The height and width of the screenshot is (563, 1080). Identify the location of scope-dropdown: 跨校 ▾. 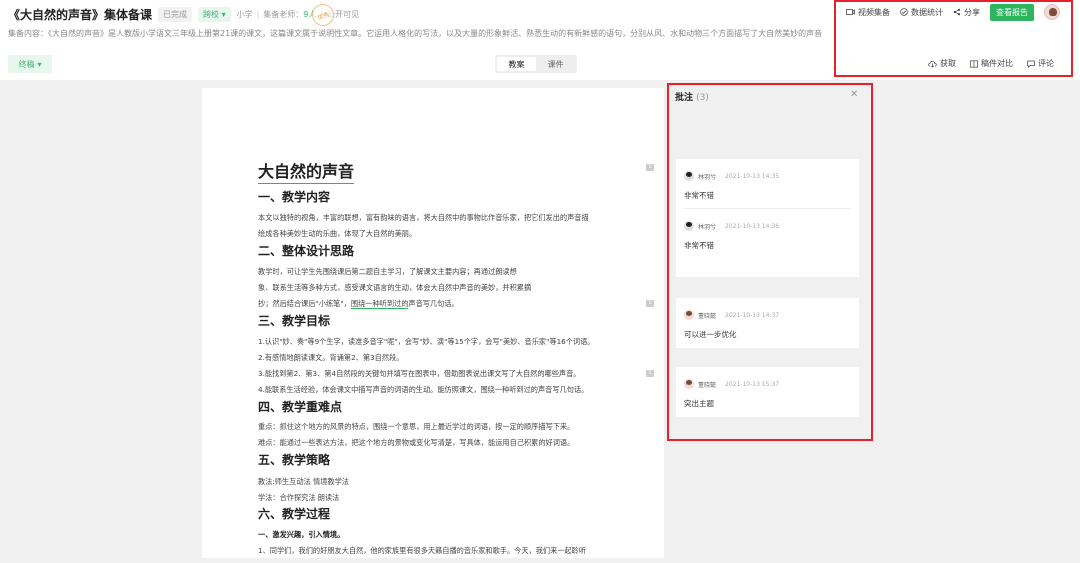
(214, 14).